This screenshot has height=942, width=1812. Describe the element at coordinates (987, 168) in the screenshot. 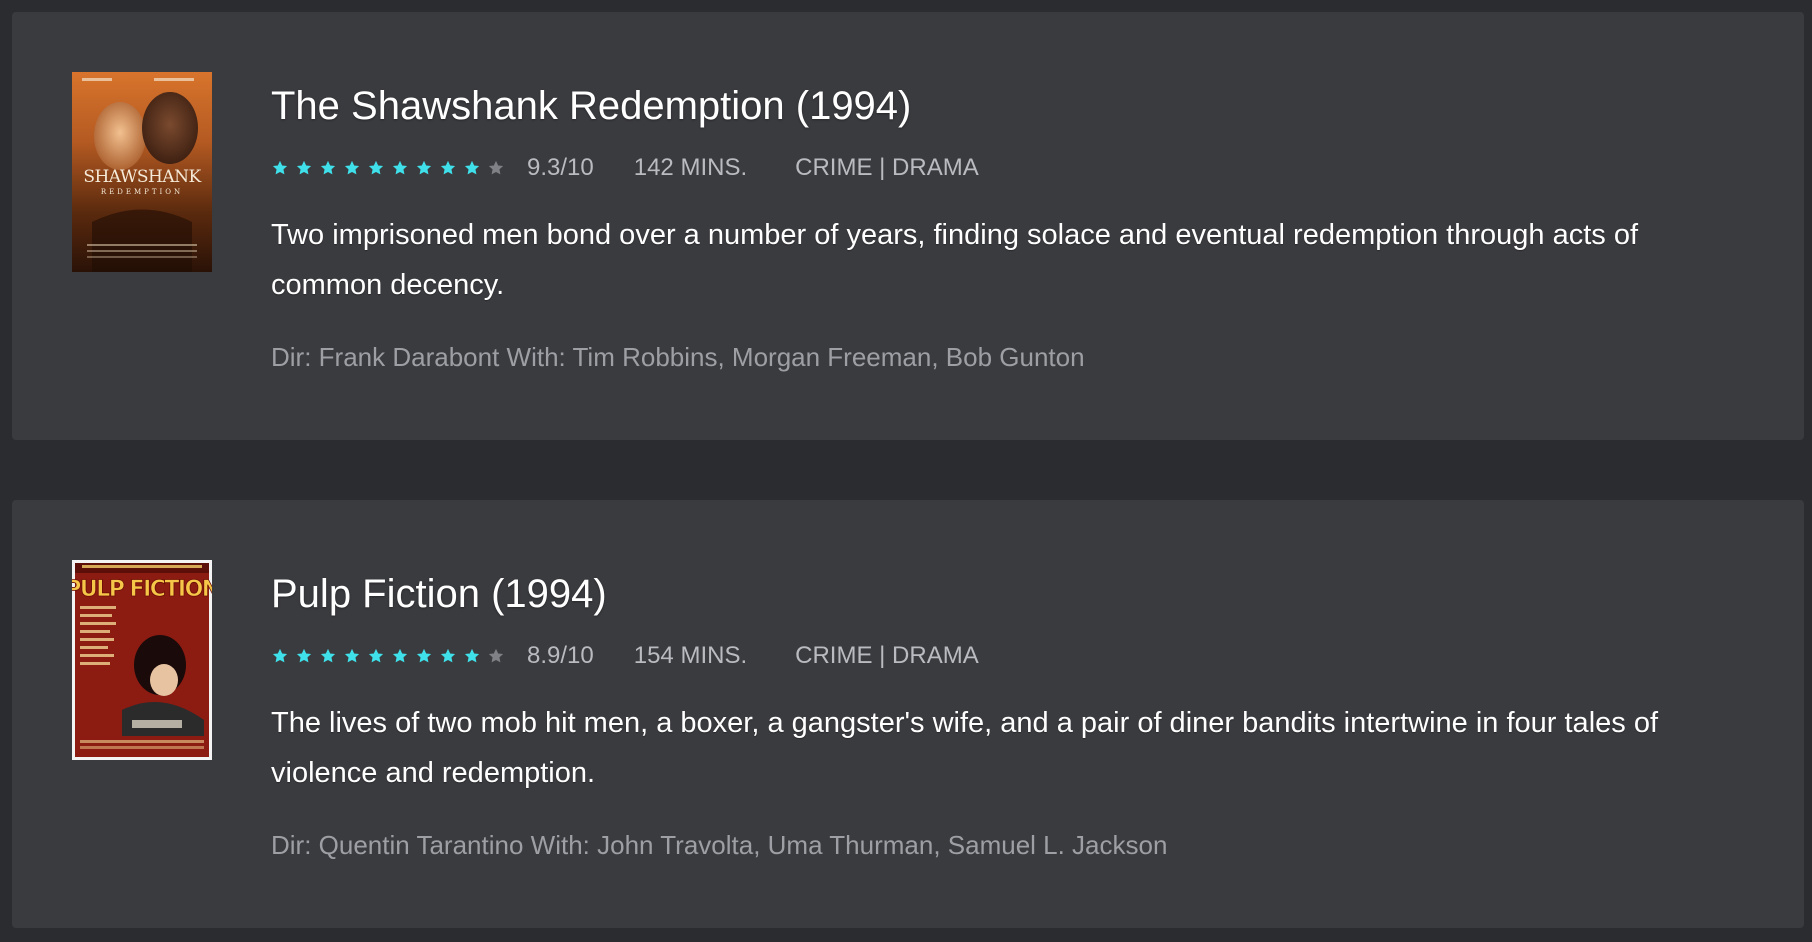

I see `movie-meta: 9.3/10 142 MINS. CRIME | DRAMA` at that location.